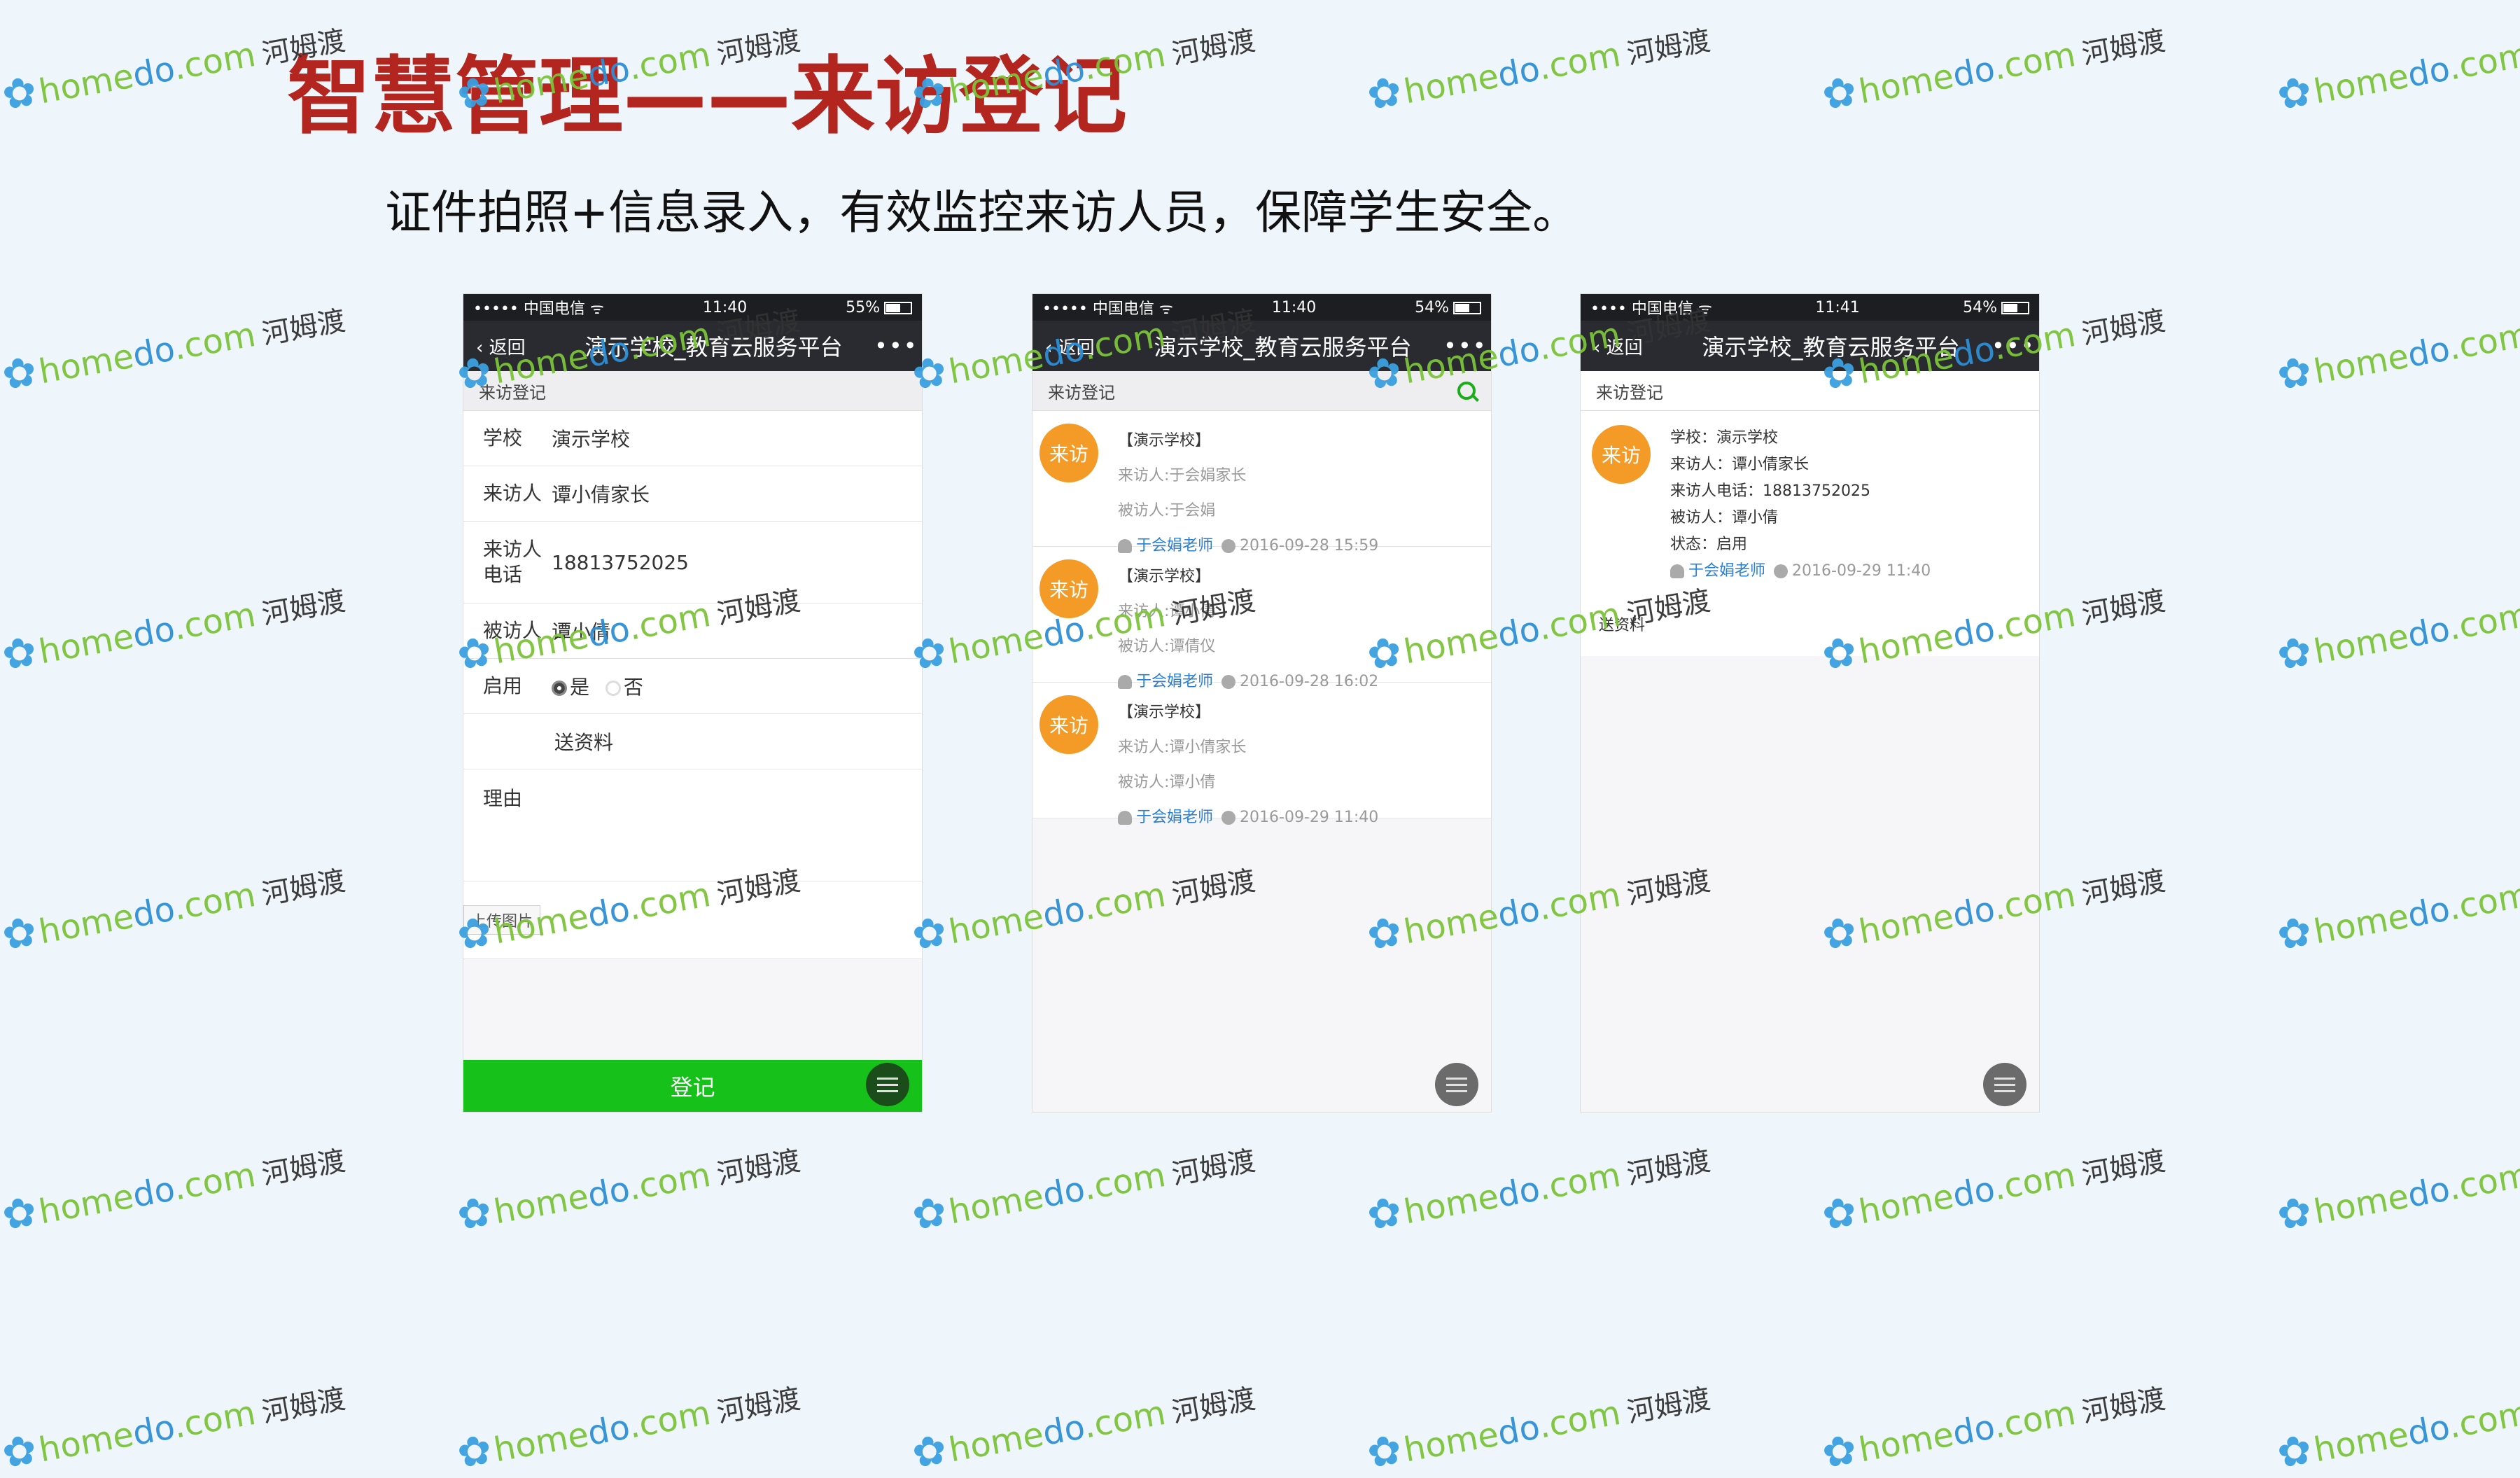 This screenshot has height=1478, width=2520. Describe the element at coordinates (863, 307) in the screenshot. I see `battery-label: 55%` at that location.